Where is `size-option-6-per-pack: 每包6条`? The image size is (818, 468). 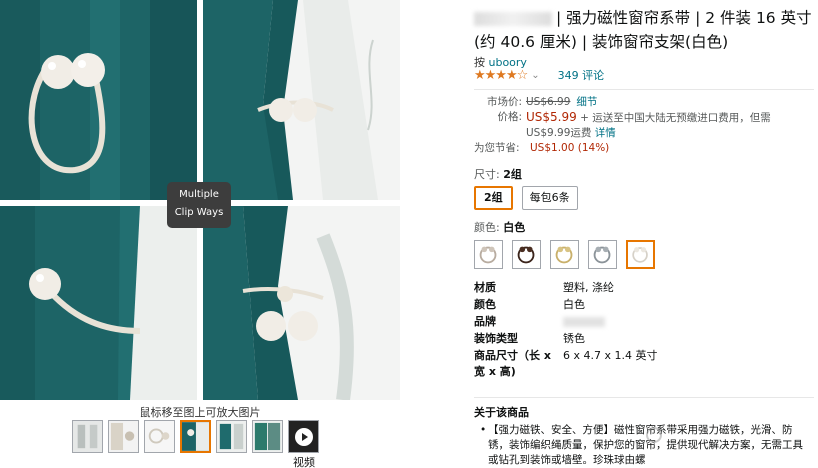 size-option-6-per-pack: 每包6条 is located at coordinates (549, 198).